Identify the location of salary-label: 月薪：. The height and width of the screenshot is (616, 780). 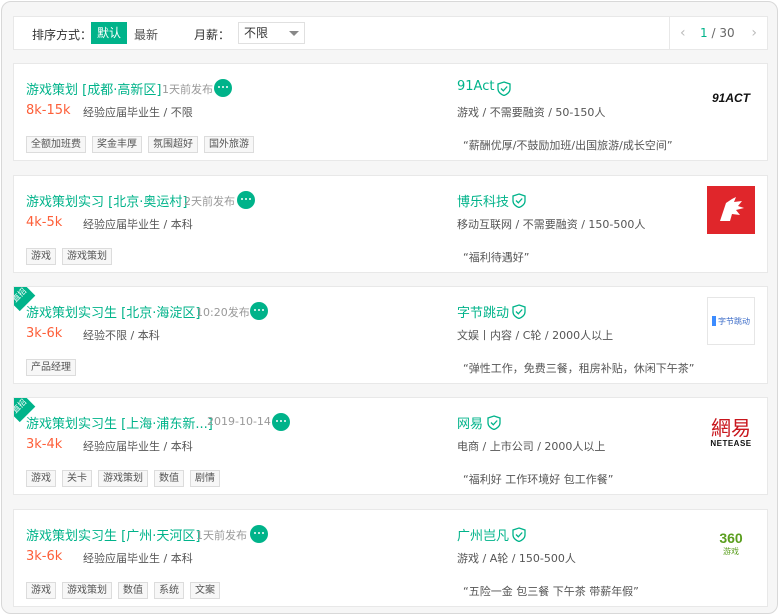
(212, 35).